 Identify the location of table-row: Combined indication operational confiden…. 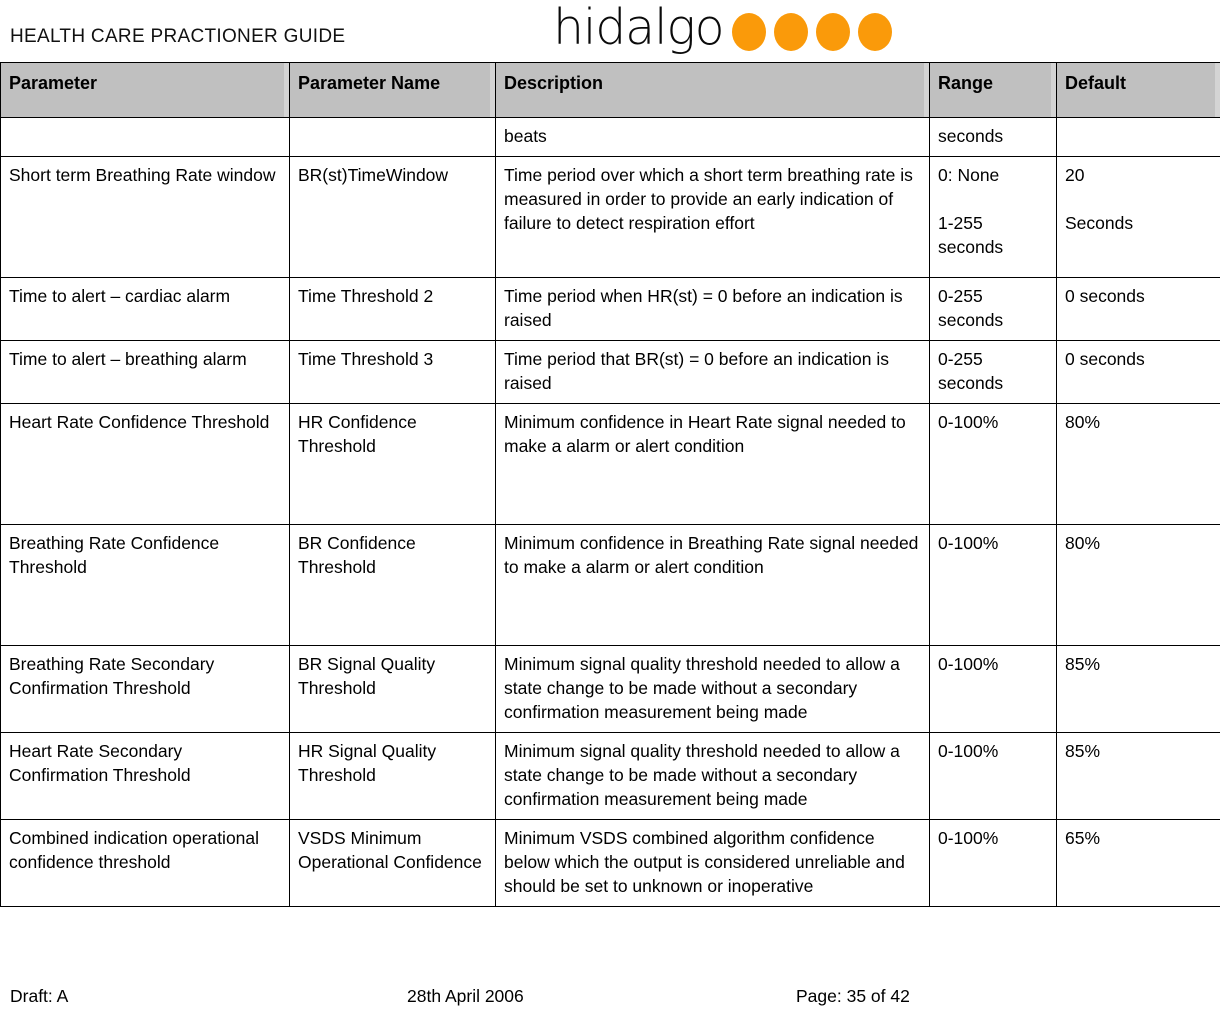
(610, 863).